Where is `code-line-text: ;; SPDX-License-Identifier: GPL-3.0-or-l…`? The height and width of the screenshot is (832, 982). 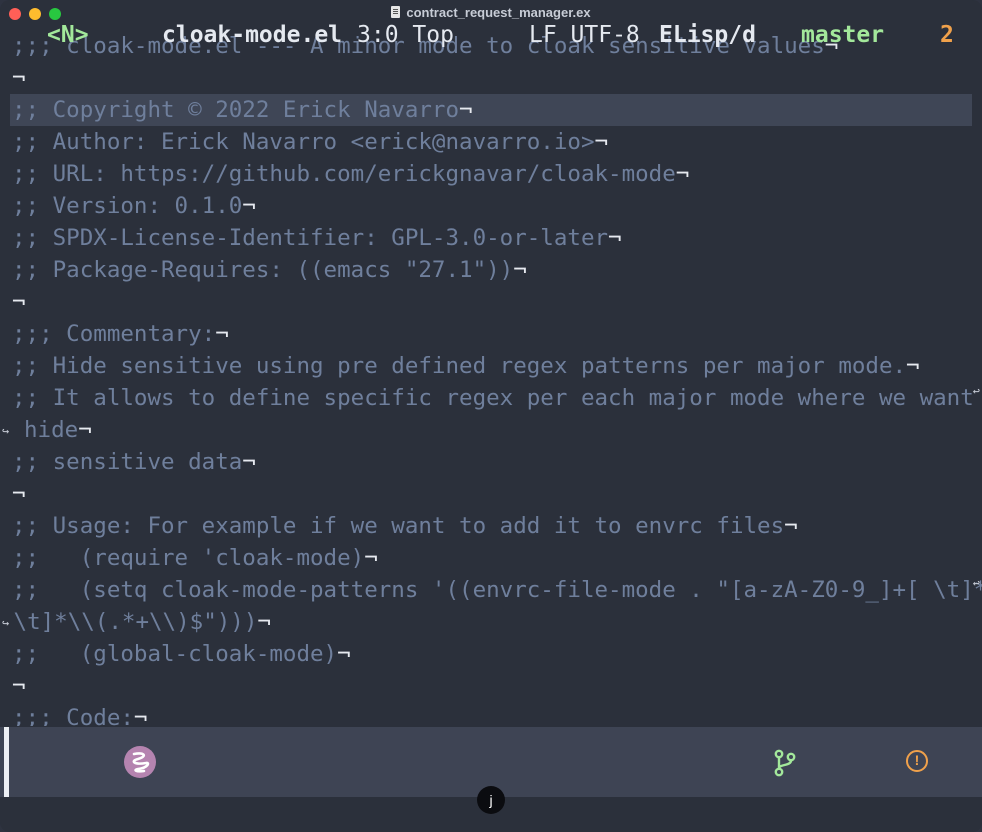
code-line-text: ;; SPDX-License-Identifier: GPL-3.0-or-l… is located at coordinates (310, 238).